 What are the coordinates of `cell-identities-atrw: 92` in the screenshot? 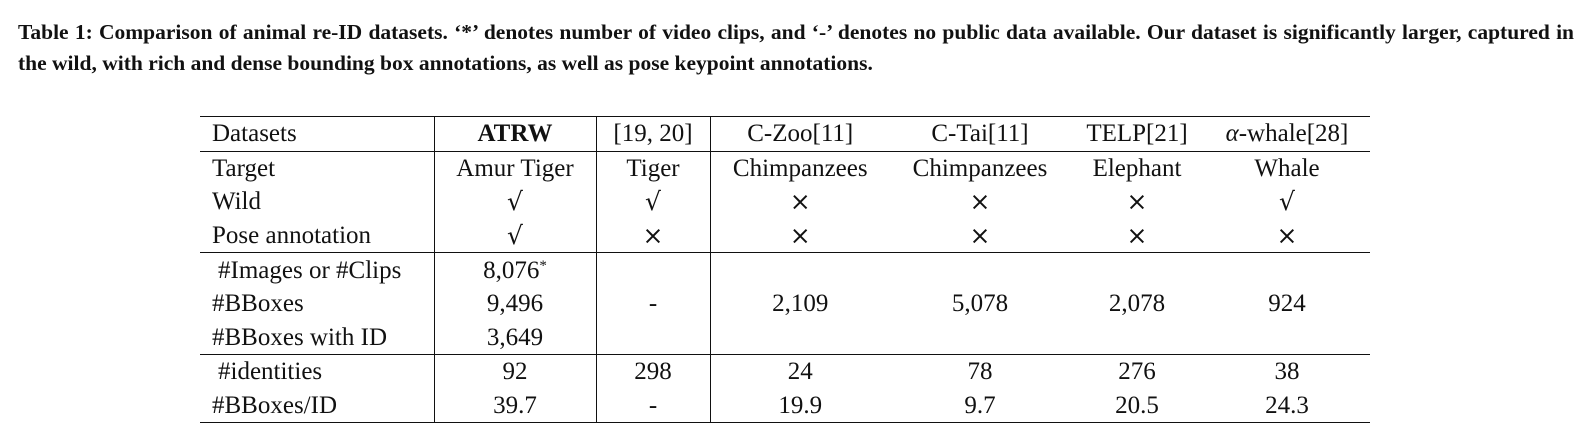 It's located at (515, 371).